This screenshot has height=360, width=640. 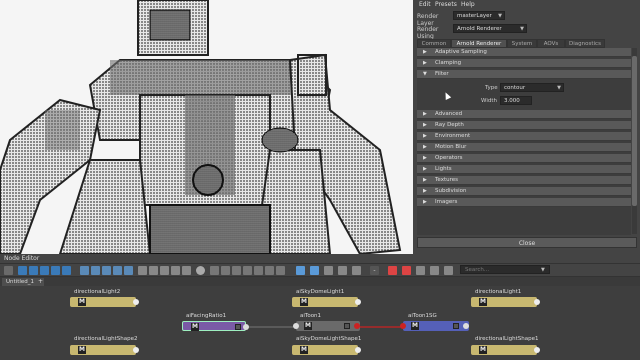 I want to click on mouse-cursor-icon, so click(x=447, y=95).